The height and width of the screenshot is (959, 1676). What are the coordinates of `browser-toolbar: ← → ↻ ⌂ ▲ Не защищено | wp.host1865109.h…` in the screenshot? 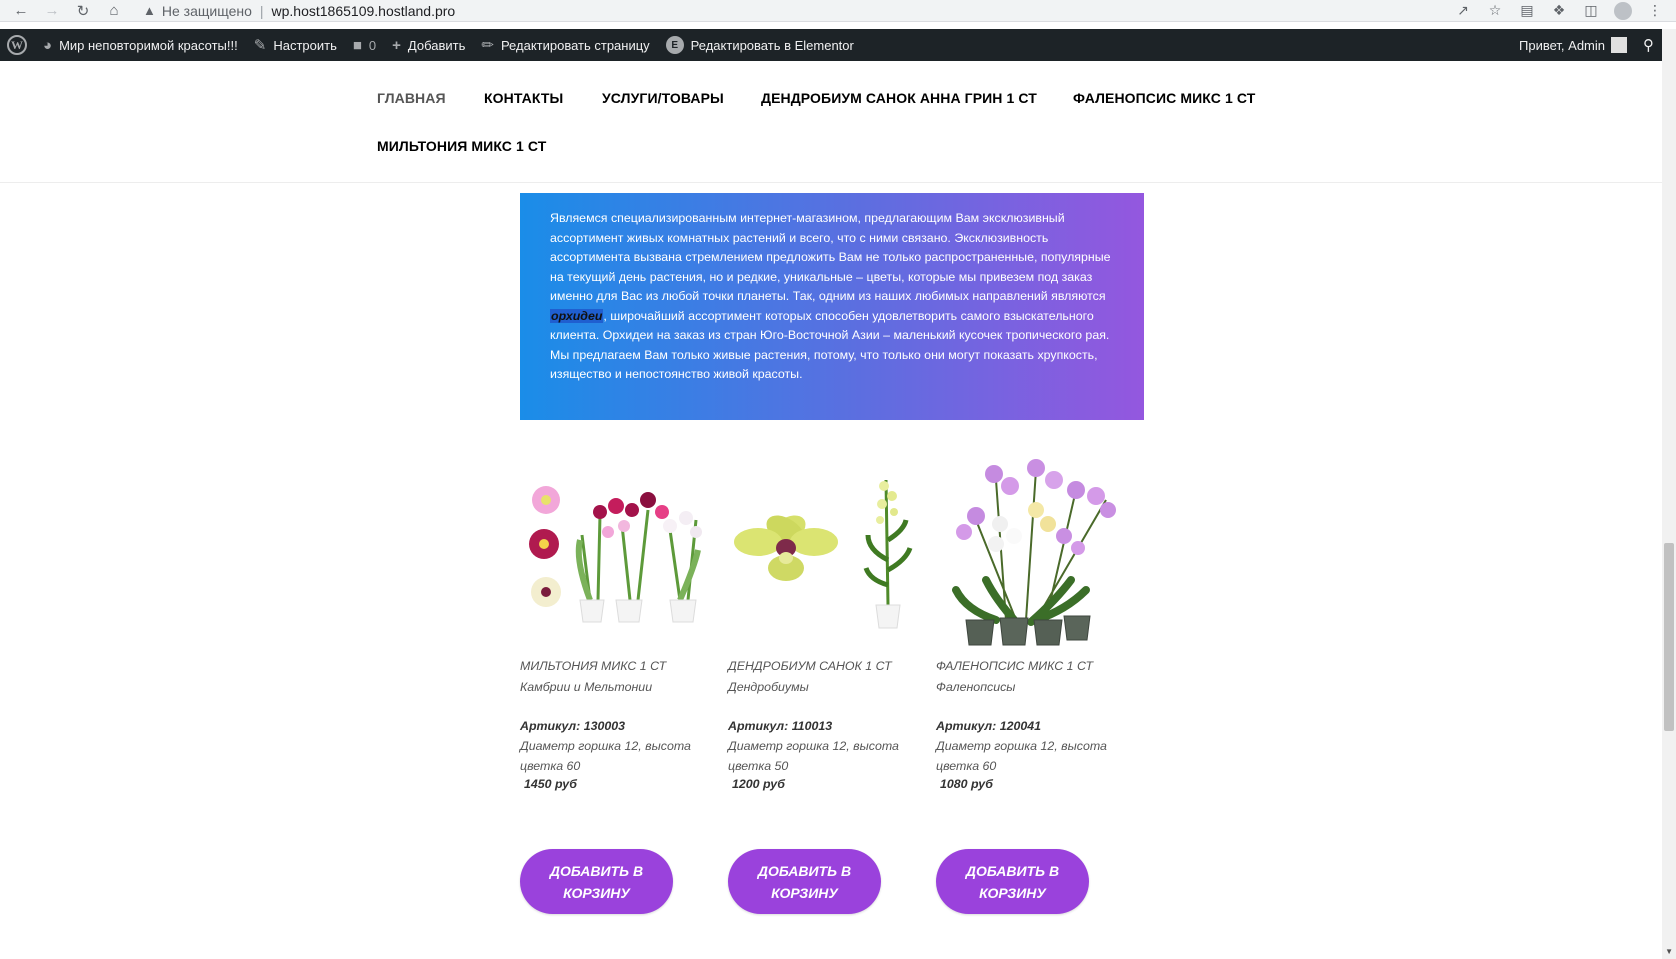 It's located at (838, 11).